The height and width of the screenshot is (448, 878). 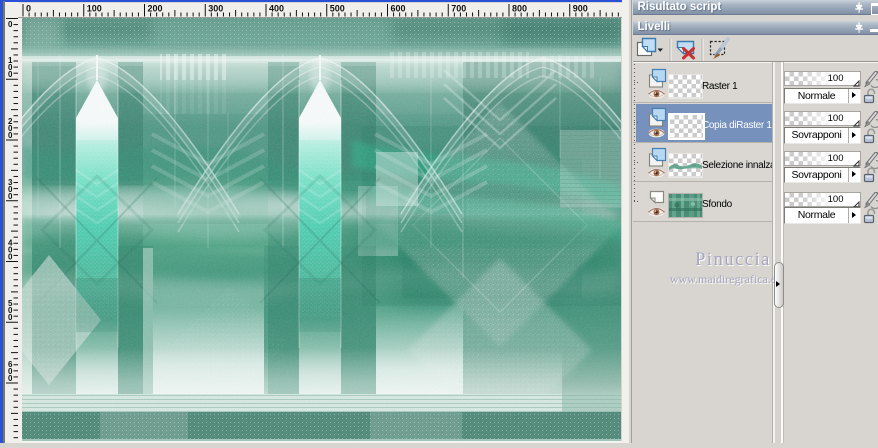 What do you see at coordinates (215, 9) in the screenshot?
I see `svg-text: 300` at bounding box center [215, 9].